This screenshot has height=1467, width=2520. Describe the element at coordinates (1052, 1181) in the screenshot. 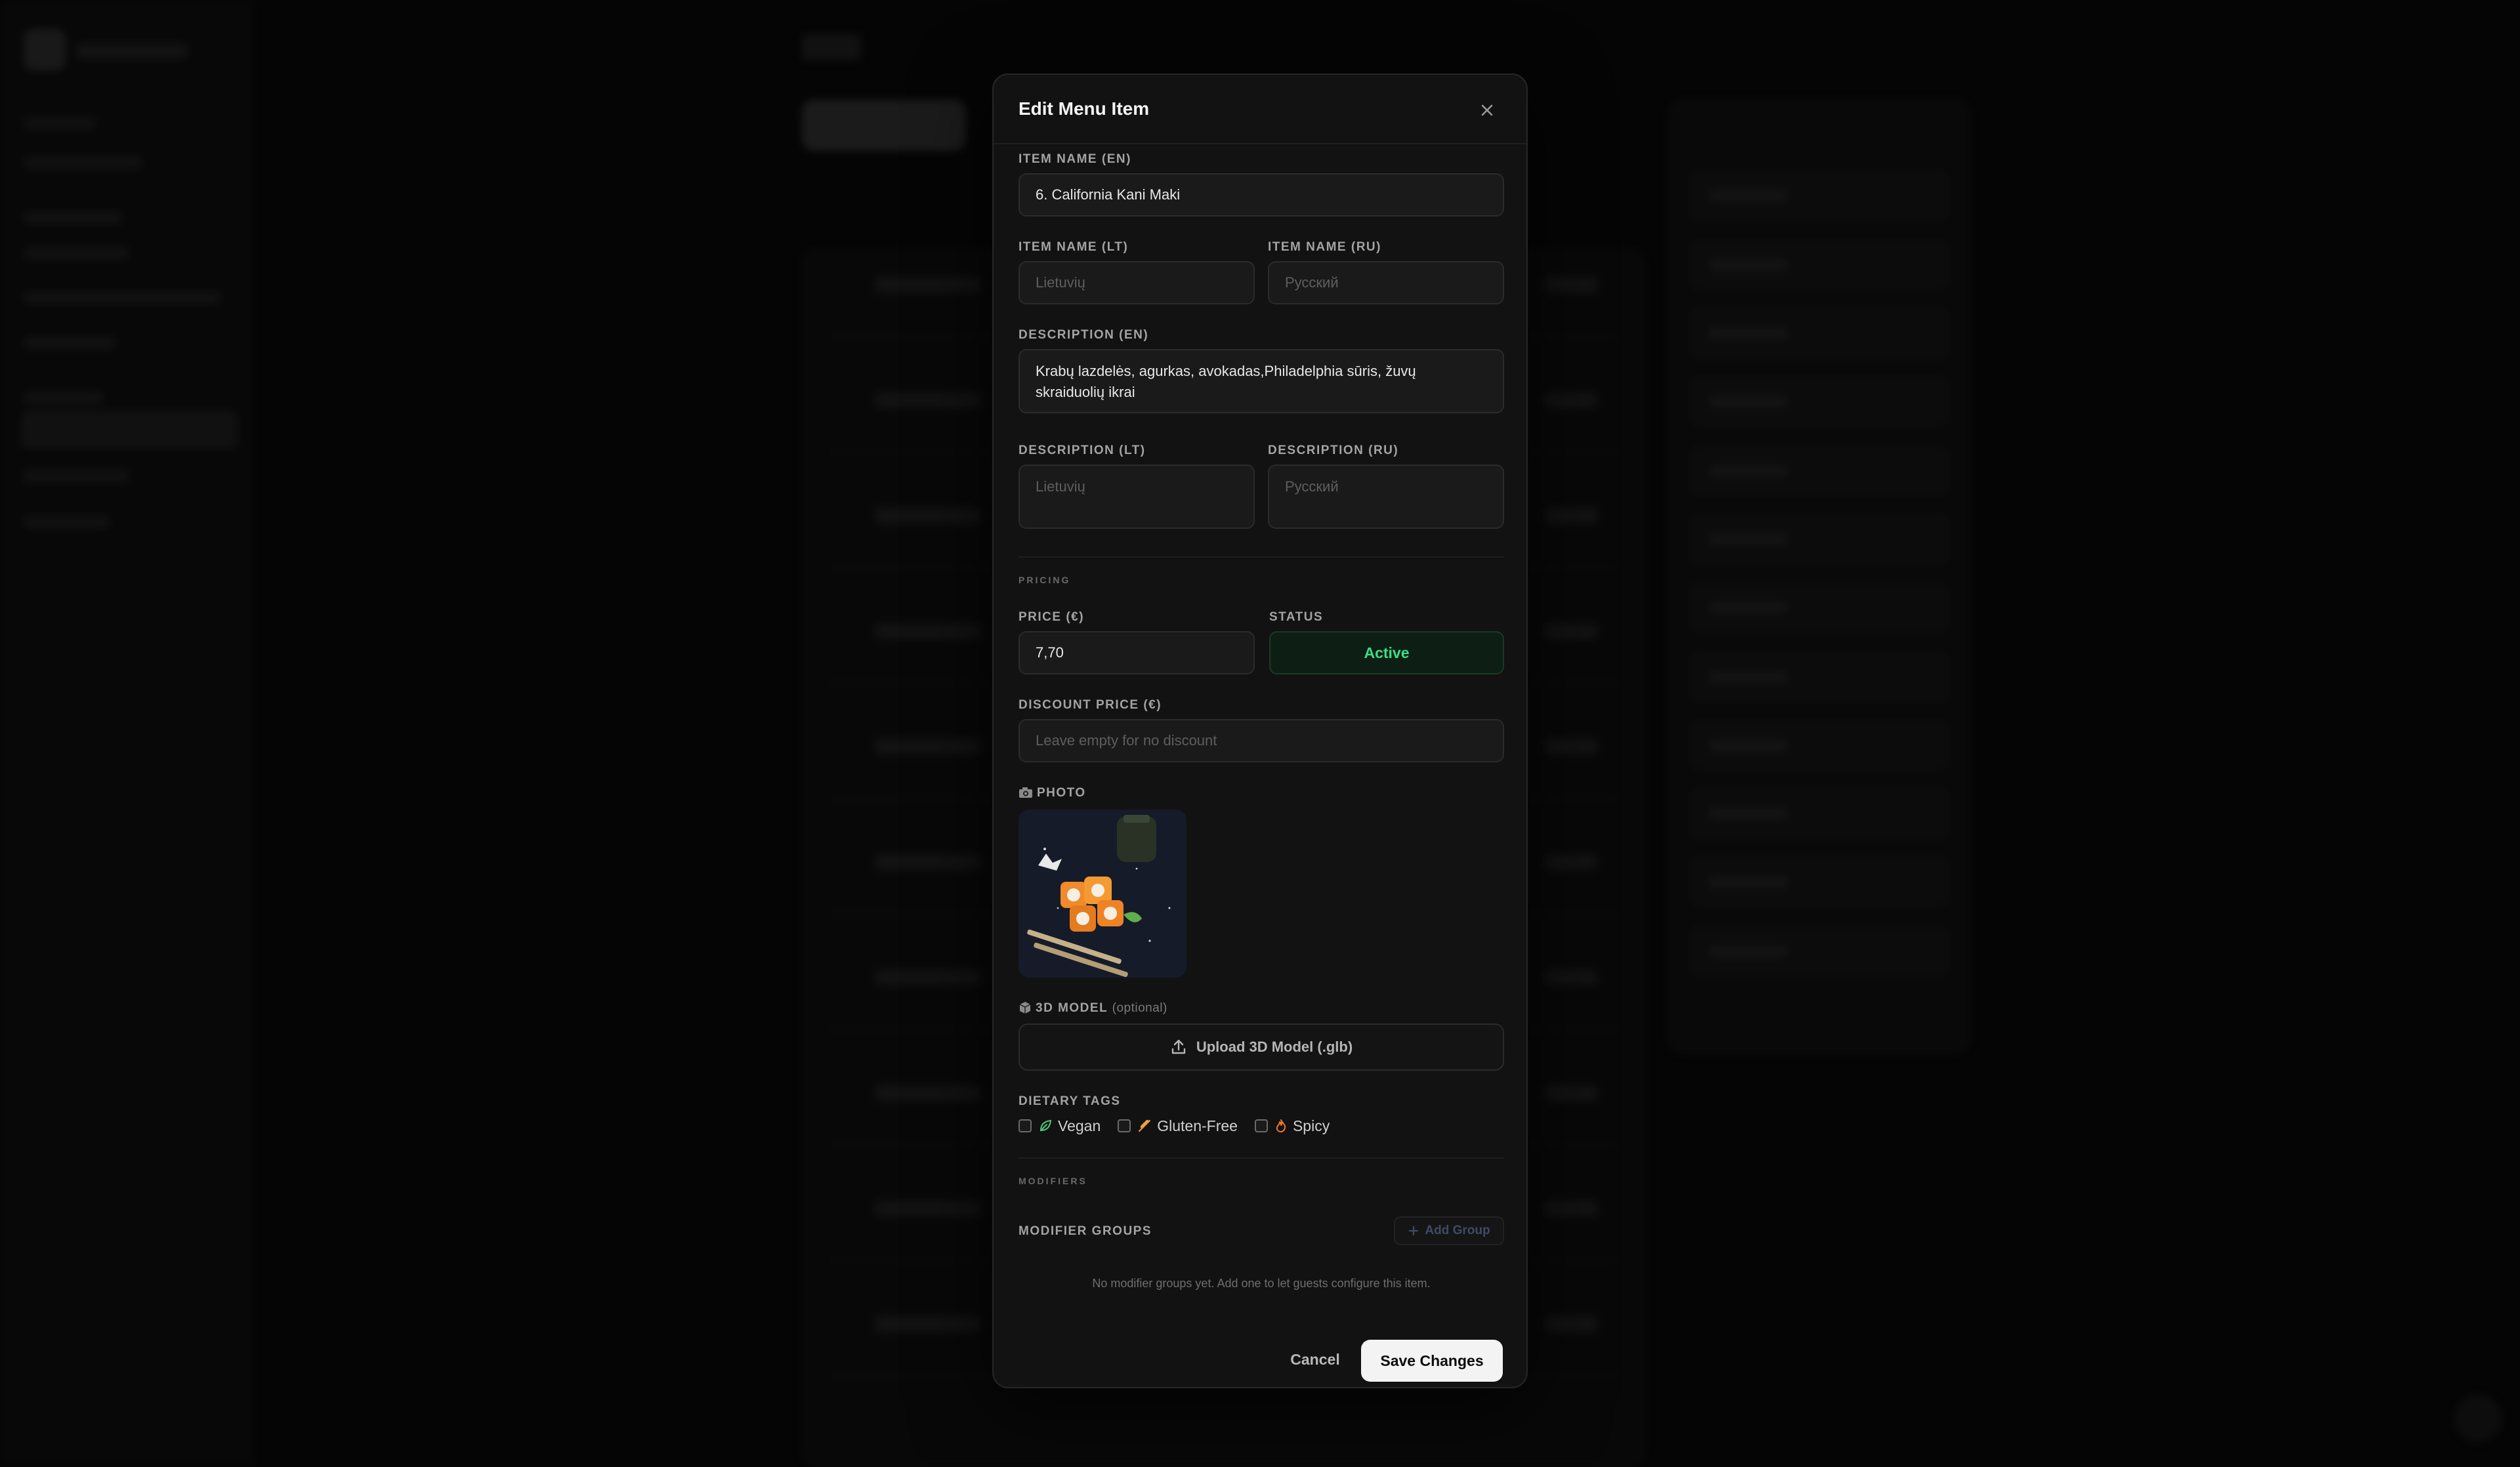

I see `modifiers-section-label: MODIFIERS` at that location.